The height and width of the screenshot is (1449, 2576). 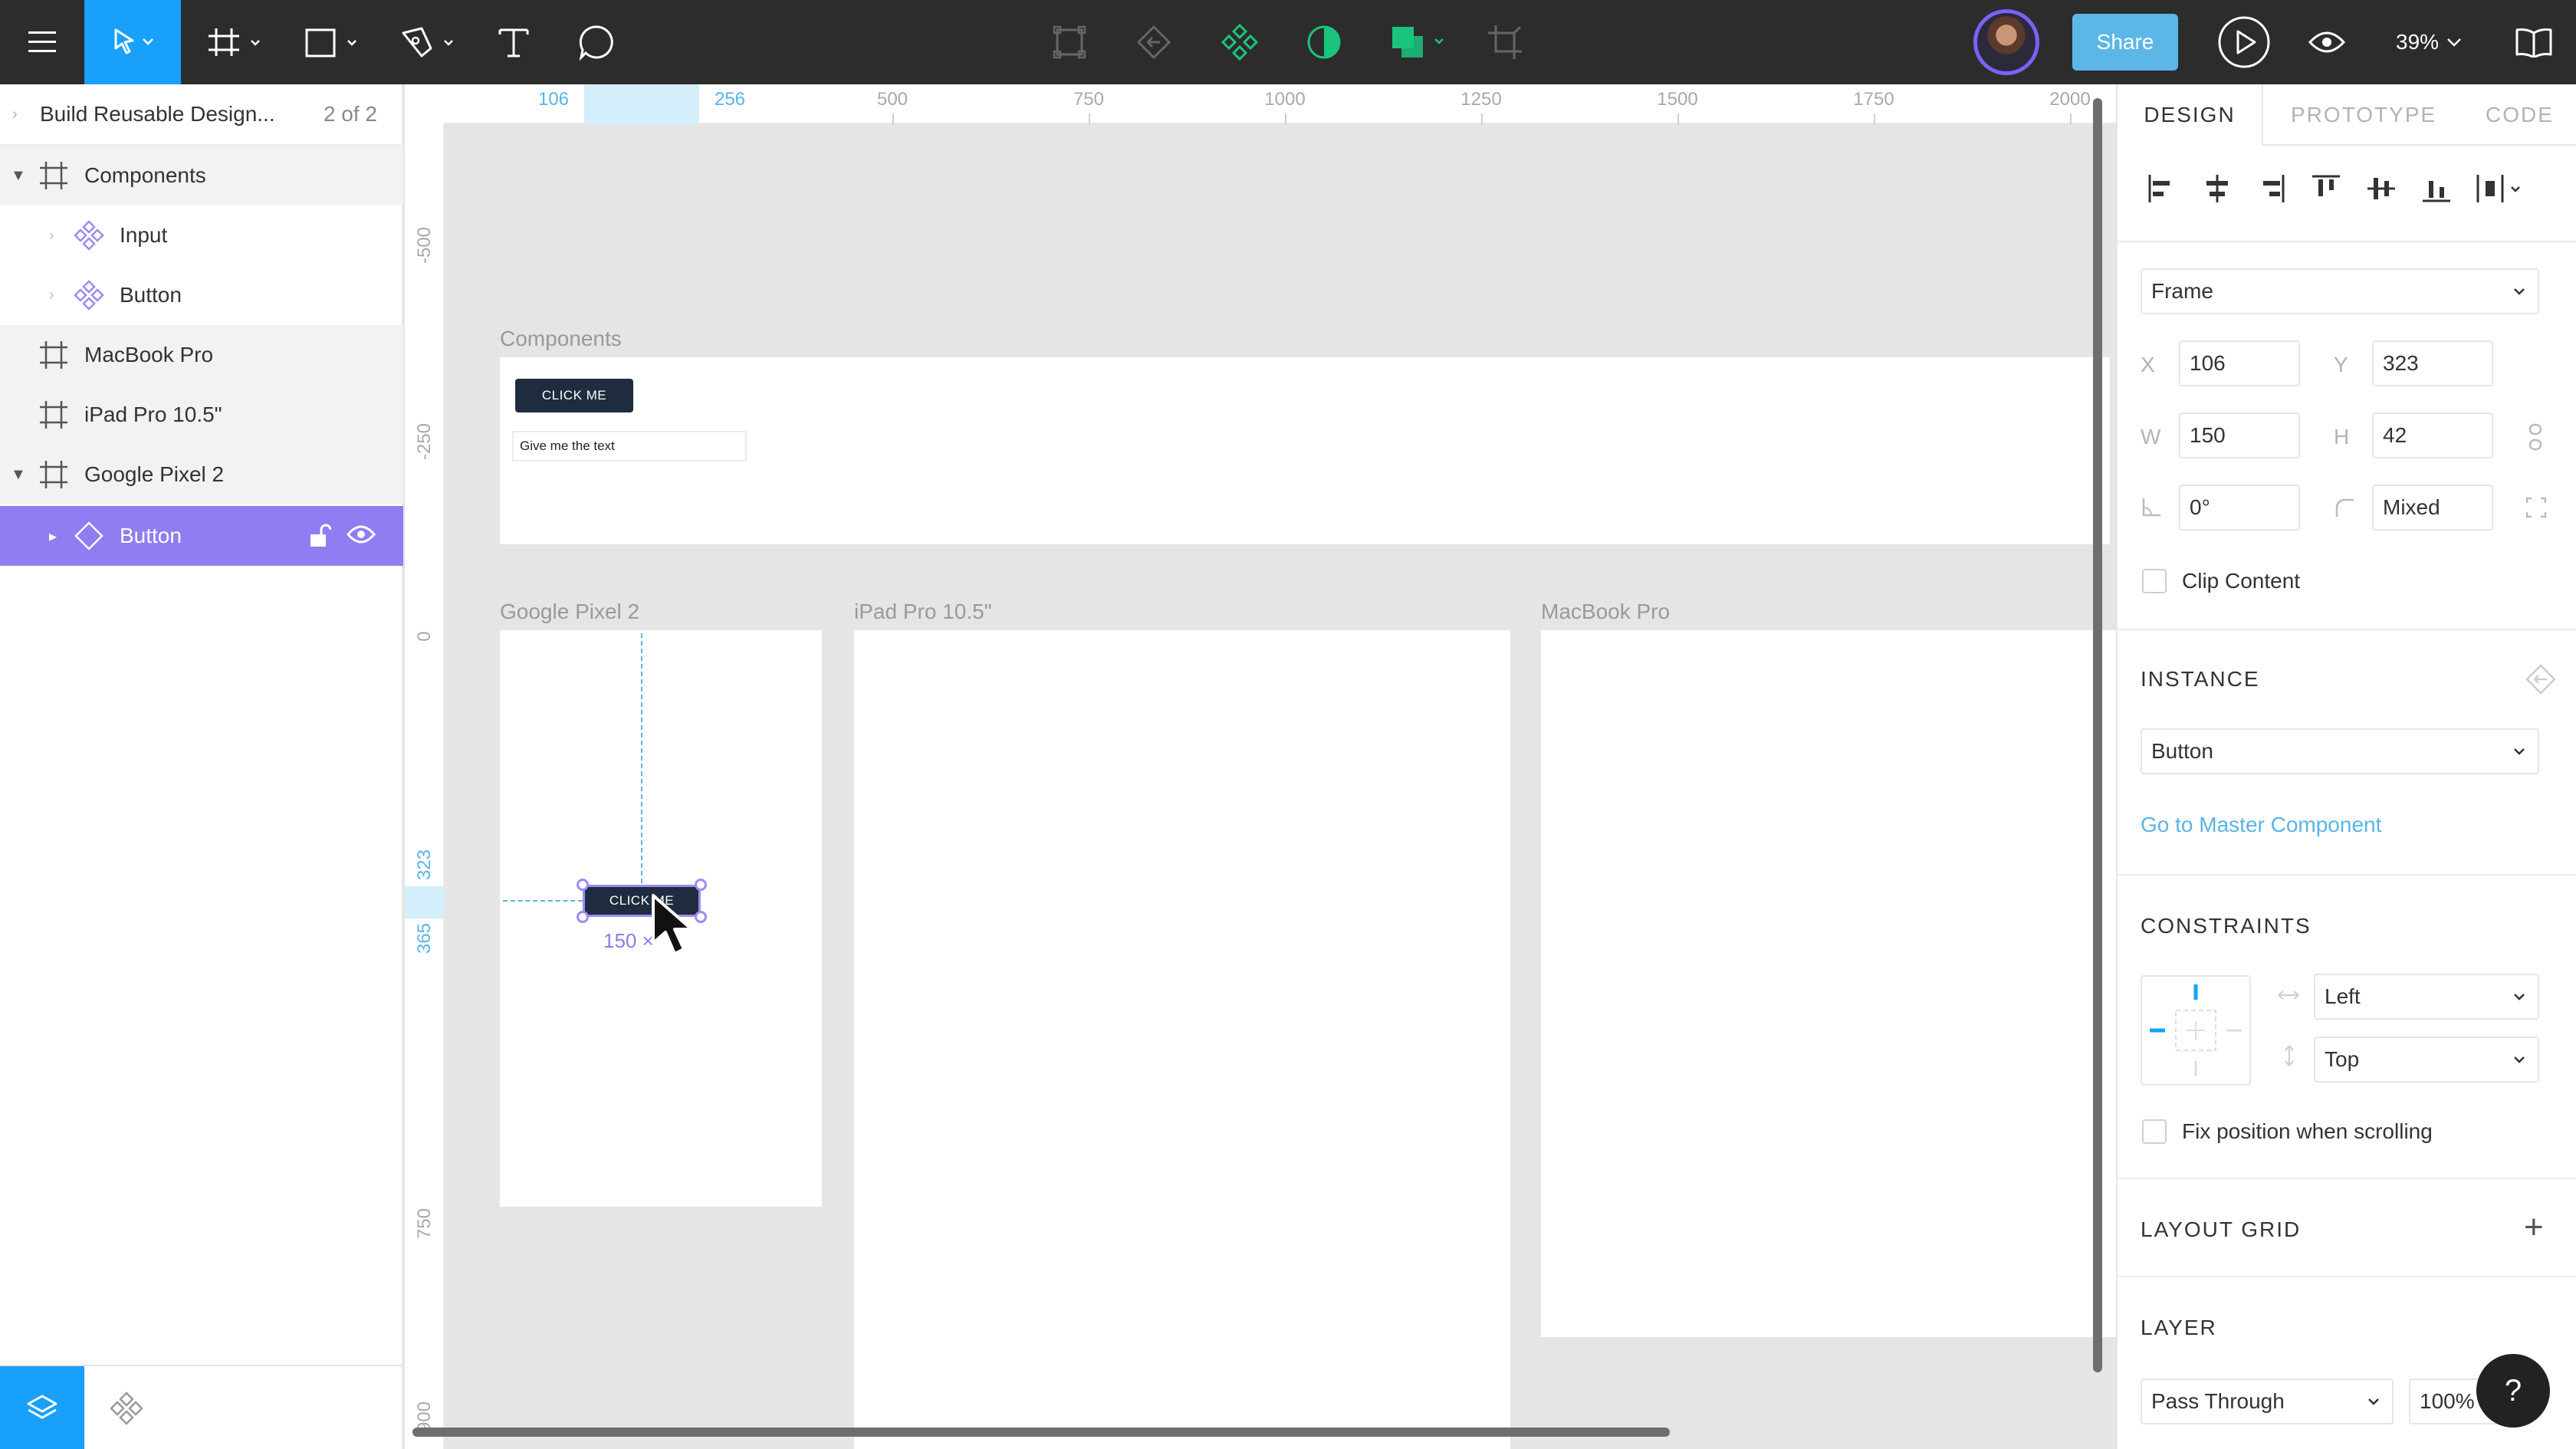 What do you see at coordinates (2513, 1391) in the screenshot?
I see `help-button: ?` at bounding box center [2513, 1391].